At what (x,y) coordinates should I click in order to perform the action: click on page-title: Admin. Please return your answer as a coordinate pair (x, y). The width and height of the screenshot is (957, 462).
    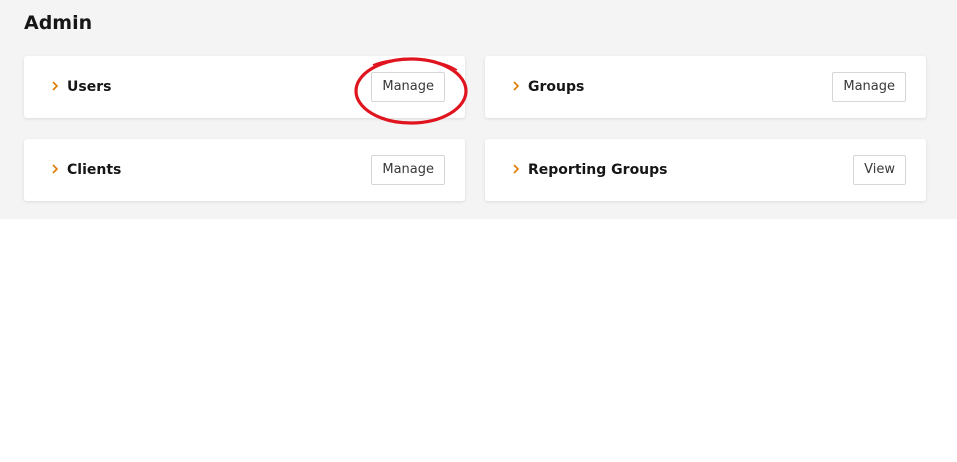
    Looking at the image, I should click on (58, 23).